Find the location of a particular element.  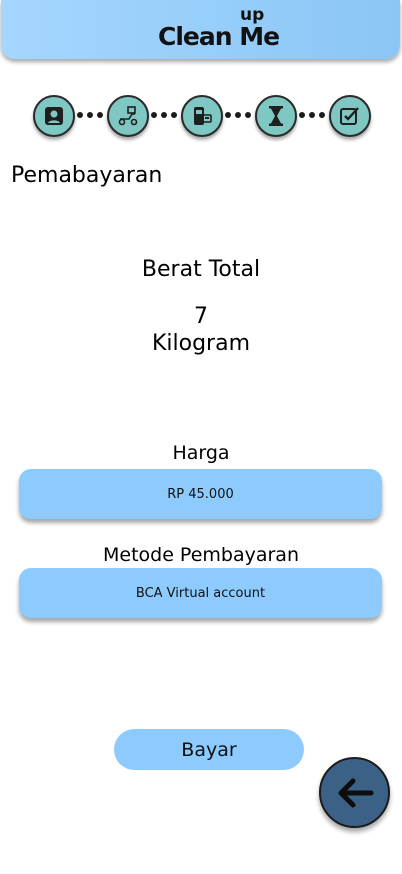

pay-button-label: Bayar is located at coordinates (209, 749).